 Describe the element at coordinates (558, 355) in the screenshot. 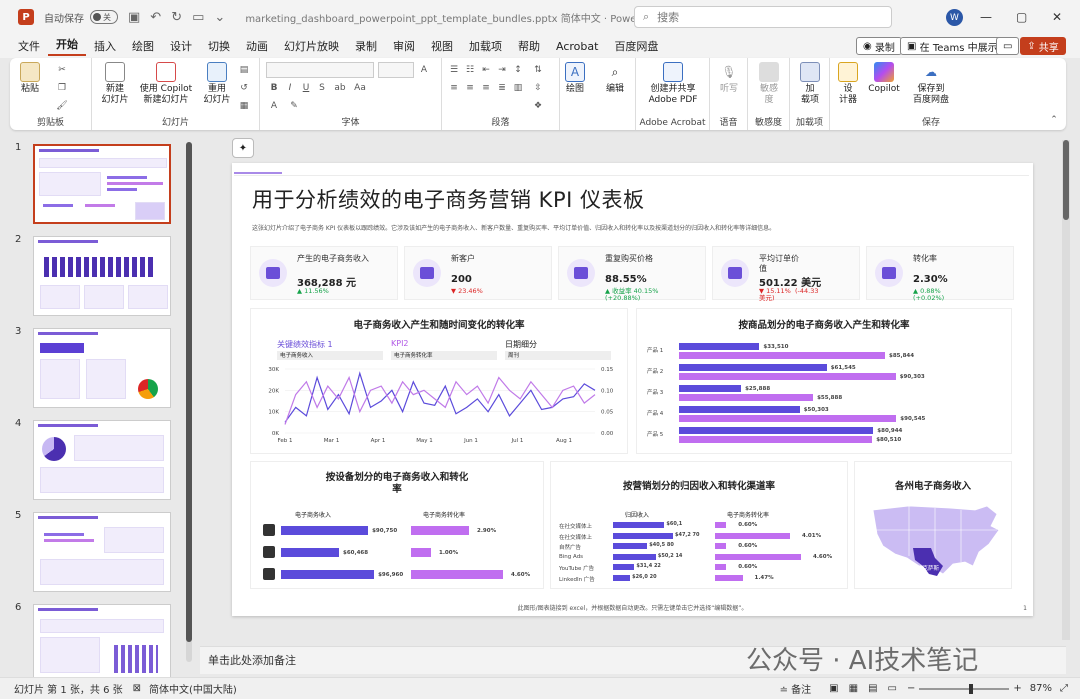

I see `period-select: 周刊` at that location.